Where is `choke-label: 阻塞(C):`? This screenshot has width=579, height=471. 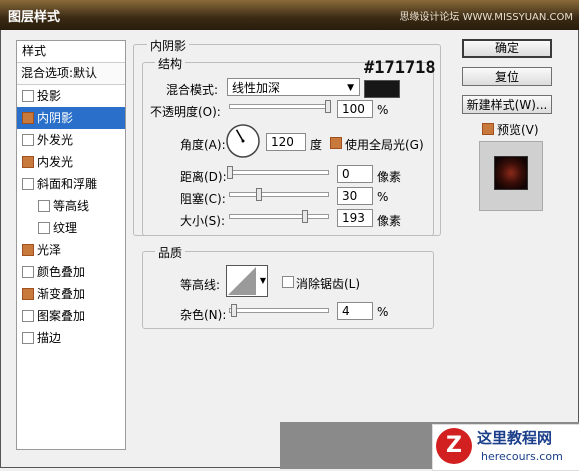
choke-label: 阻塞(C): is located at coordinates (203, 199).